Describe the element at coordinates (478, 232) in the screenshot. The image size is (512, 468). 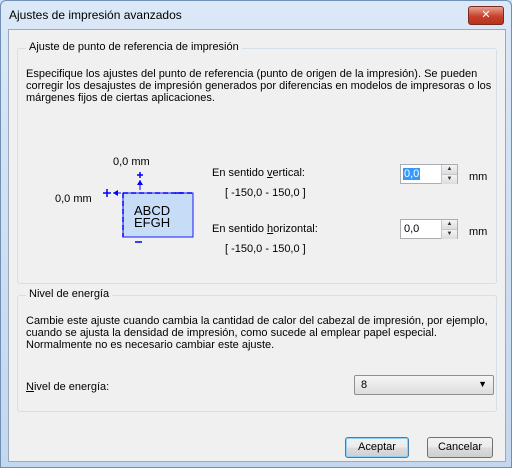
I see `horizontal-unit: mm` at that location.